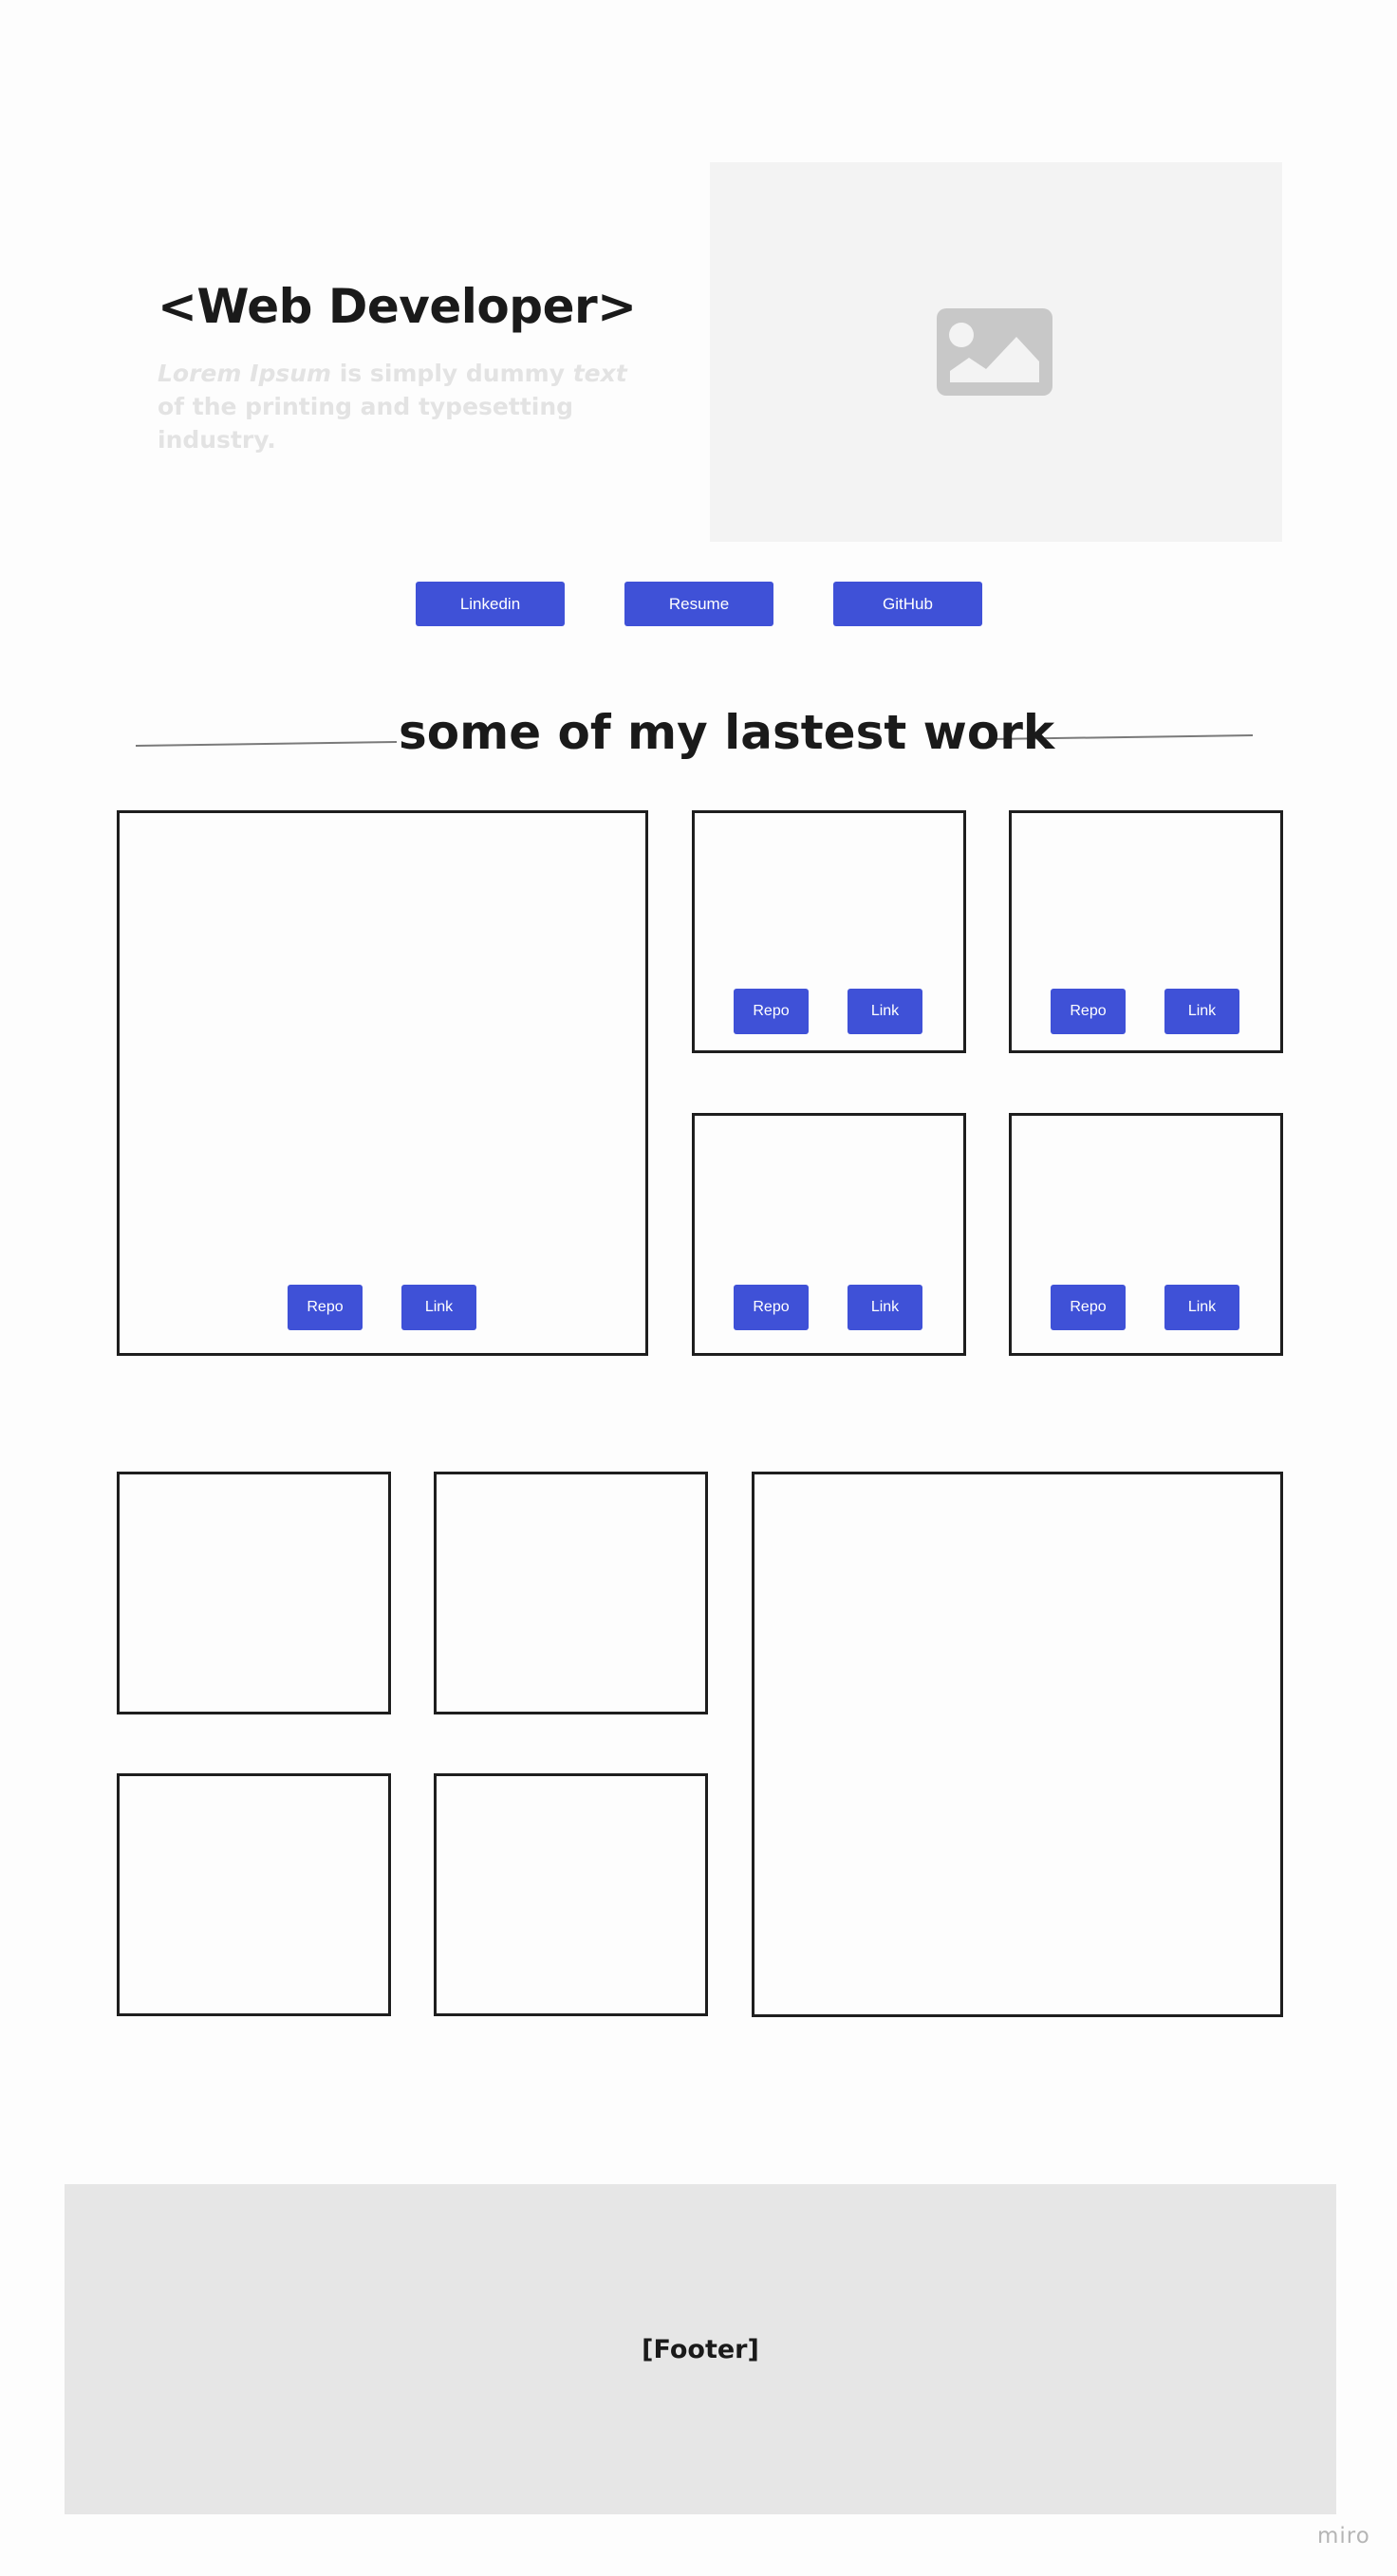  I want to click on hero-subtitle-text: text, so click(600, 373).